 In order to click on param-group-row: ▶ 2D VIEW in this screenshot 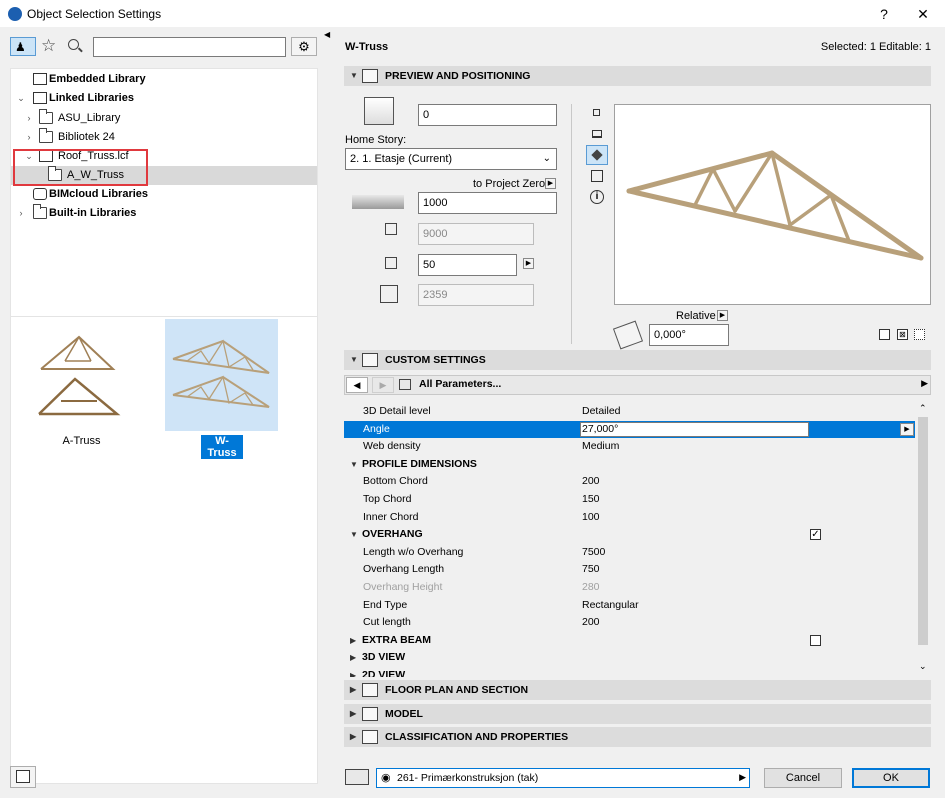, I will do `click(629, 672)`.